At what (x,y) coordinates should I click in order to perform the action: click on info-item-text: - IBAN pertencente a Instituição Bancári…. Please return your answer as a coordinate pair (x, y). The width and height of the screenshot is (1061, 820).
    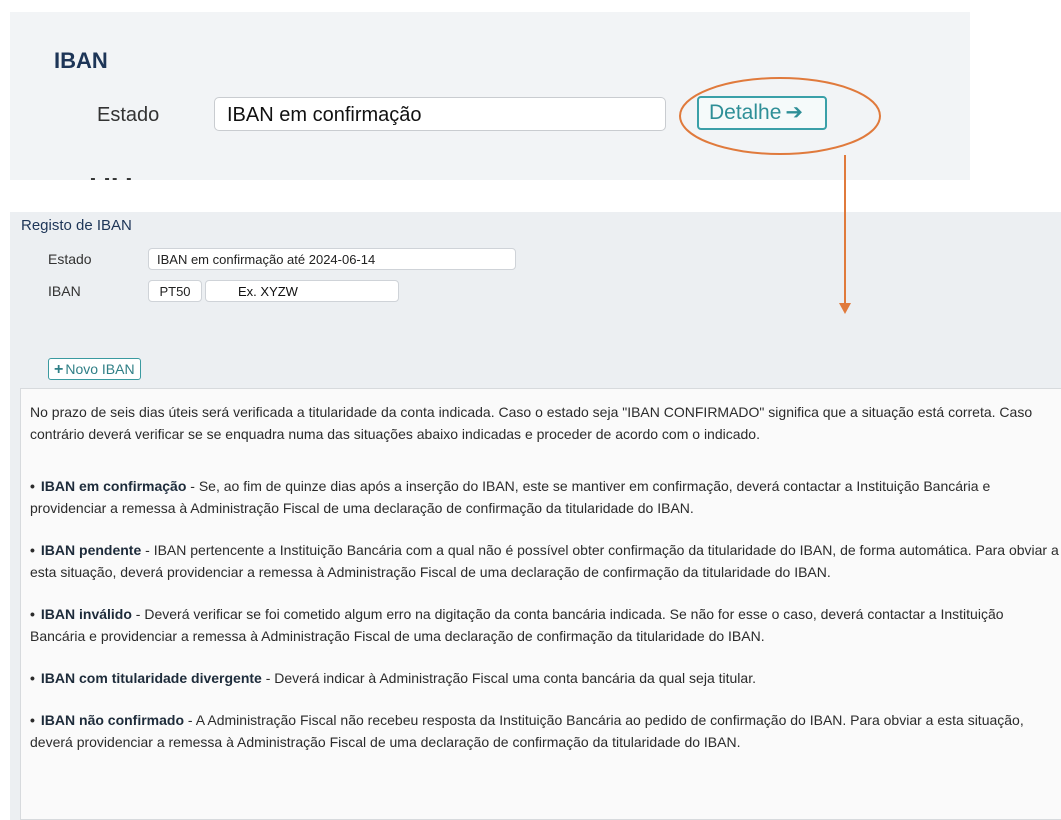
    Looking at the image, I should click on (544, 561).